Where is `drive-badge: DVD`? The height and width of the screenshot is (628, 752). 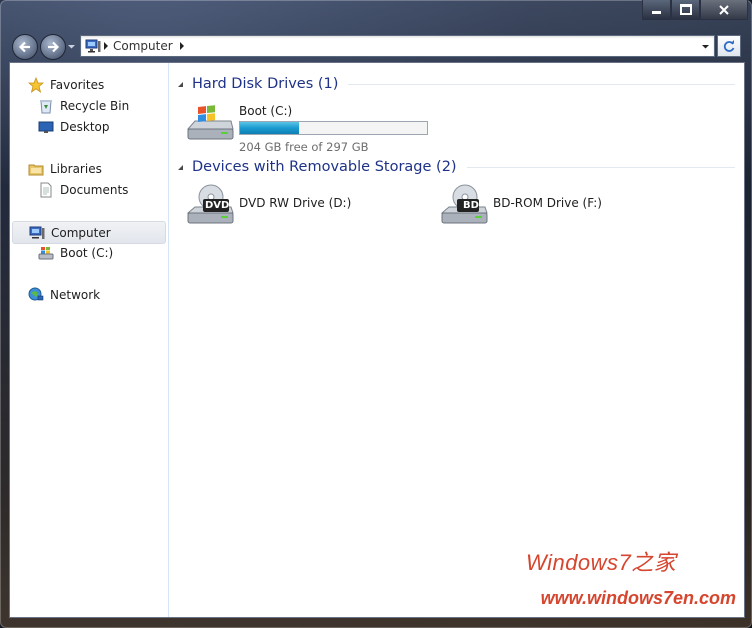
drive-badge: DVD is located at coordinates (217, 205).